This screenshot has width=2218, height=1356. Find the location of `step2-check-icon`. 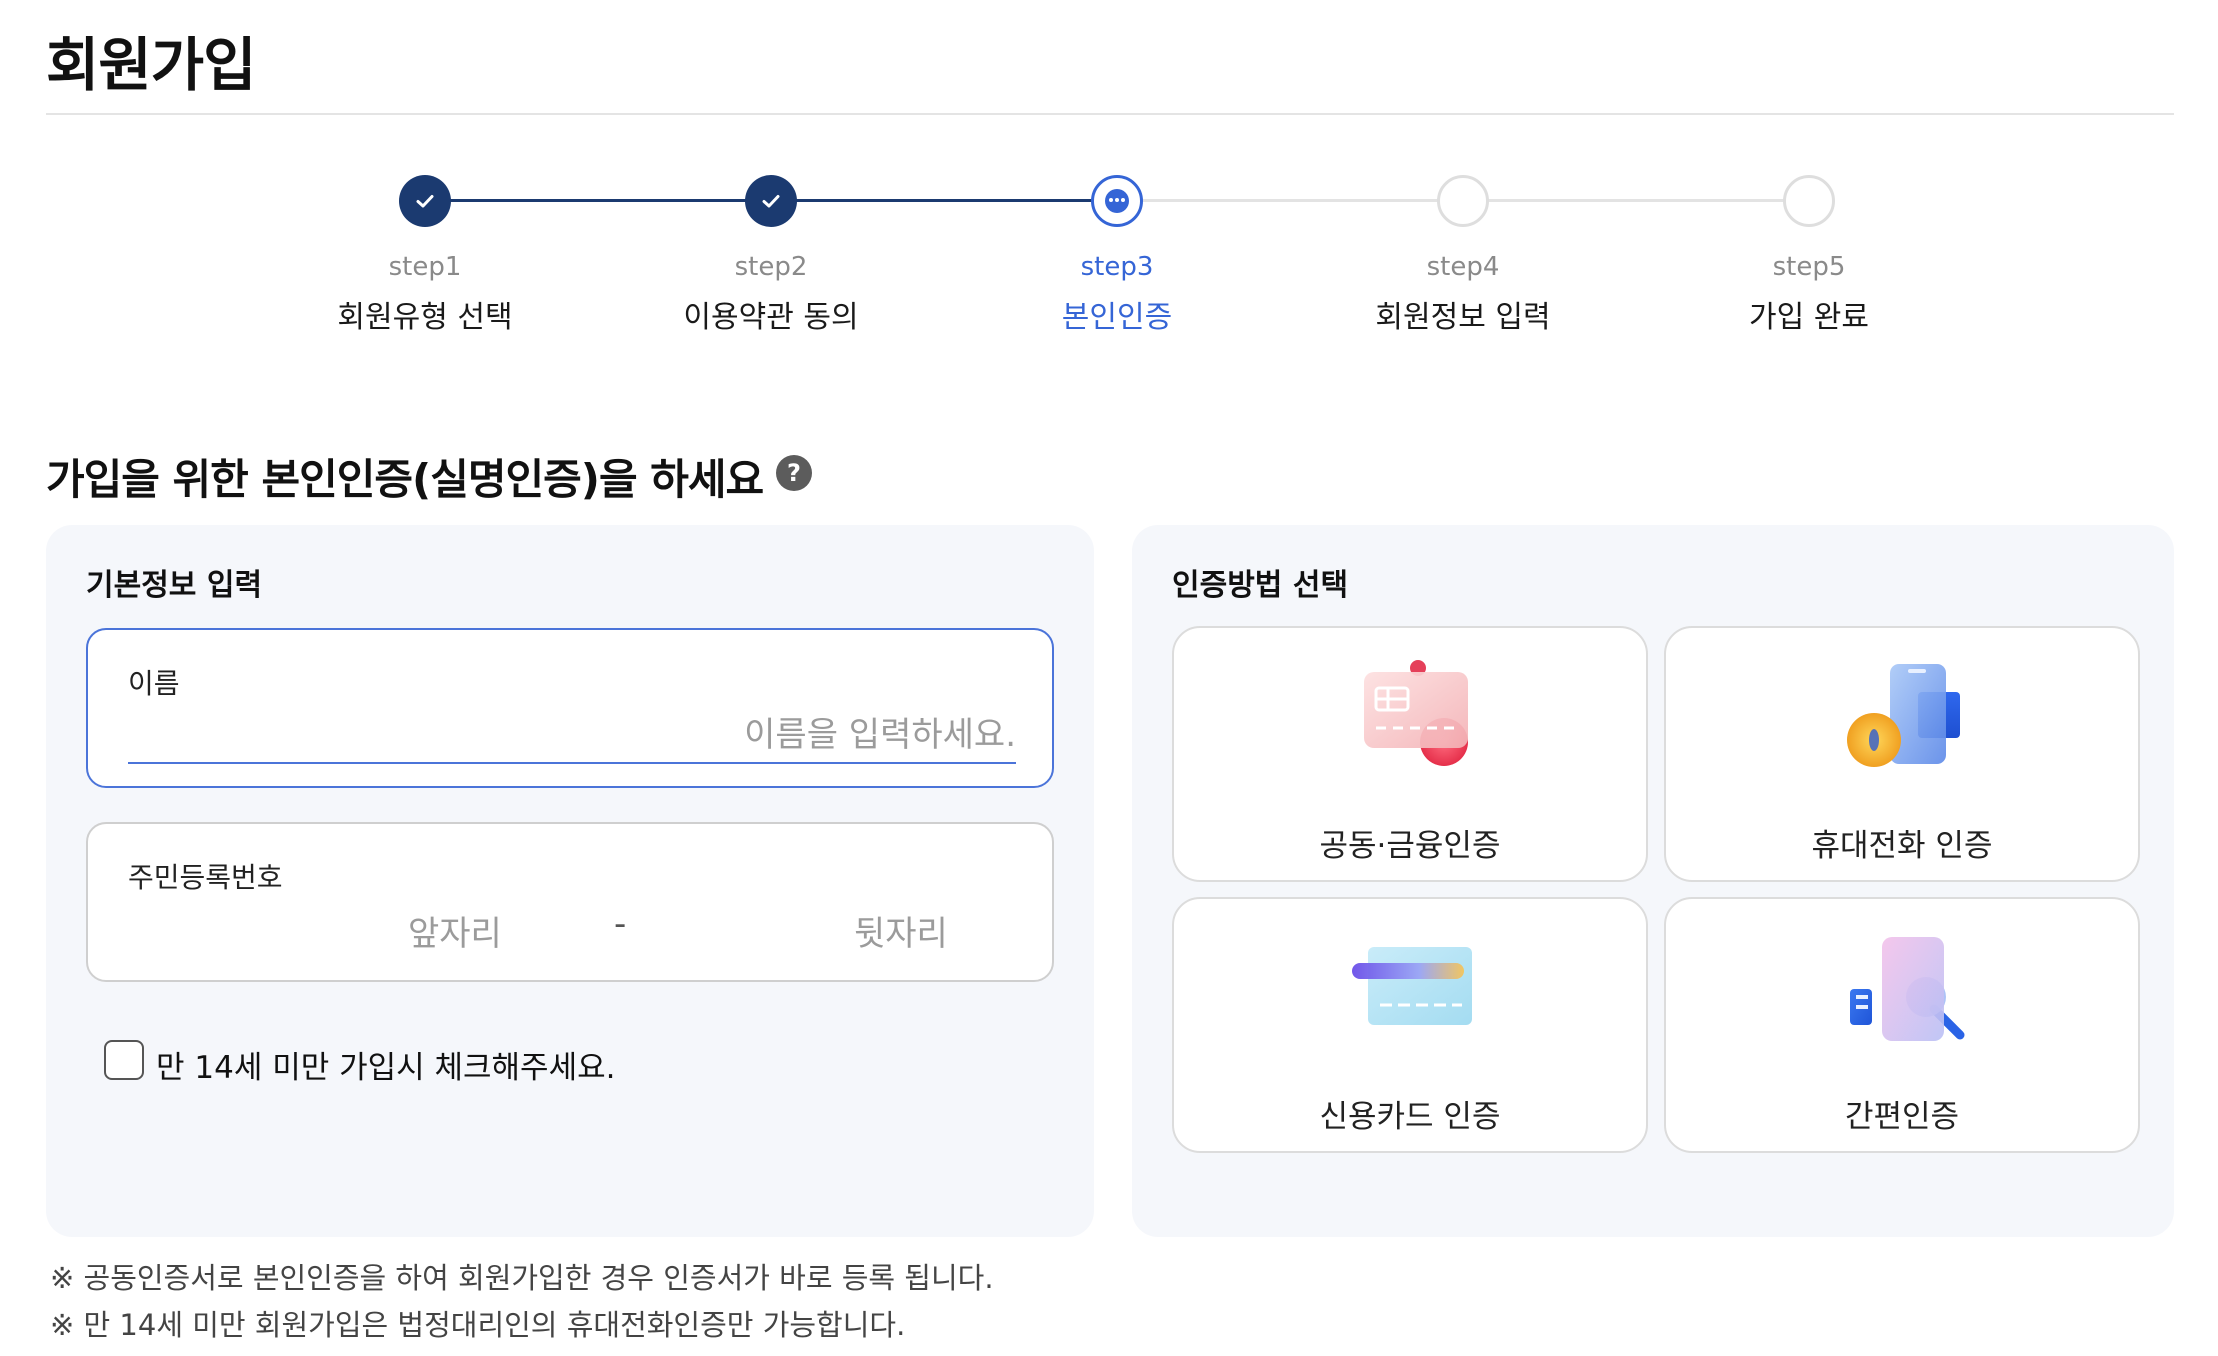

step2-check-icon is located at coordinates (771, 201).